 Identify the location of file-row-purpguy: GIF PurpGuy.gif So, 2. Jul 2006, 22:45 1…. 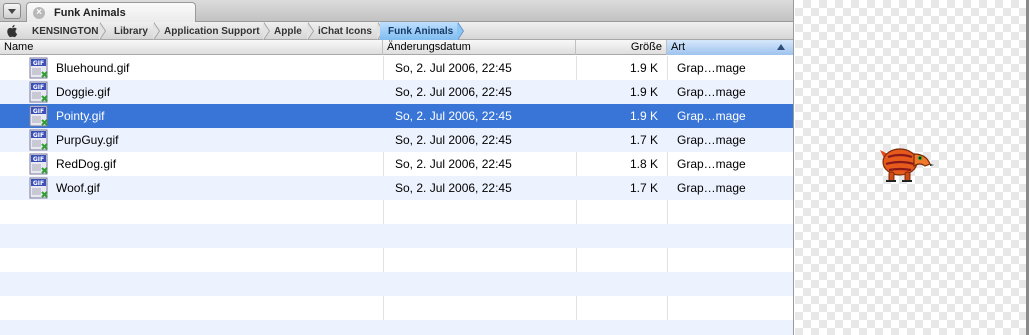
(396, 140).